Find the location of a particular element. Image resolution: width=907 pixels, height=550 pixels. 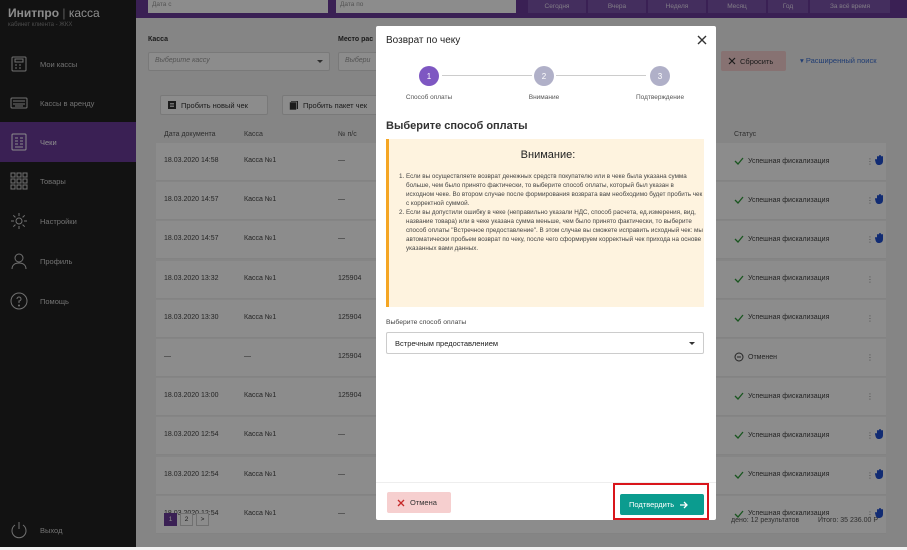

step-2-label: Внимание is located at coordinates (544, 97).